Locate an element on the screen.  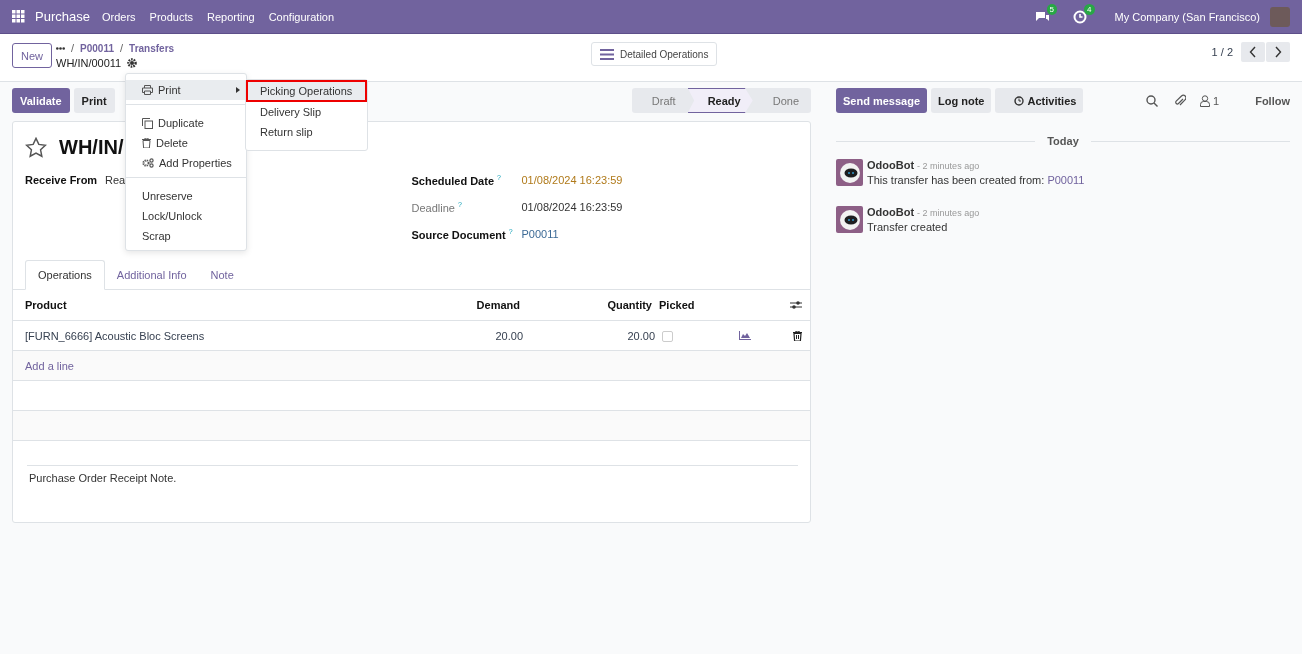
table-cell-text: [FURN_6666] Acoustic Bloc Screens is located at coordinates (115, 335).